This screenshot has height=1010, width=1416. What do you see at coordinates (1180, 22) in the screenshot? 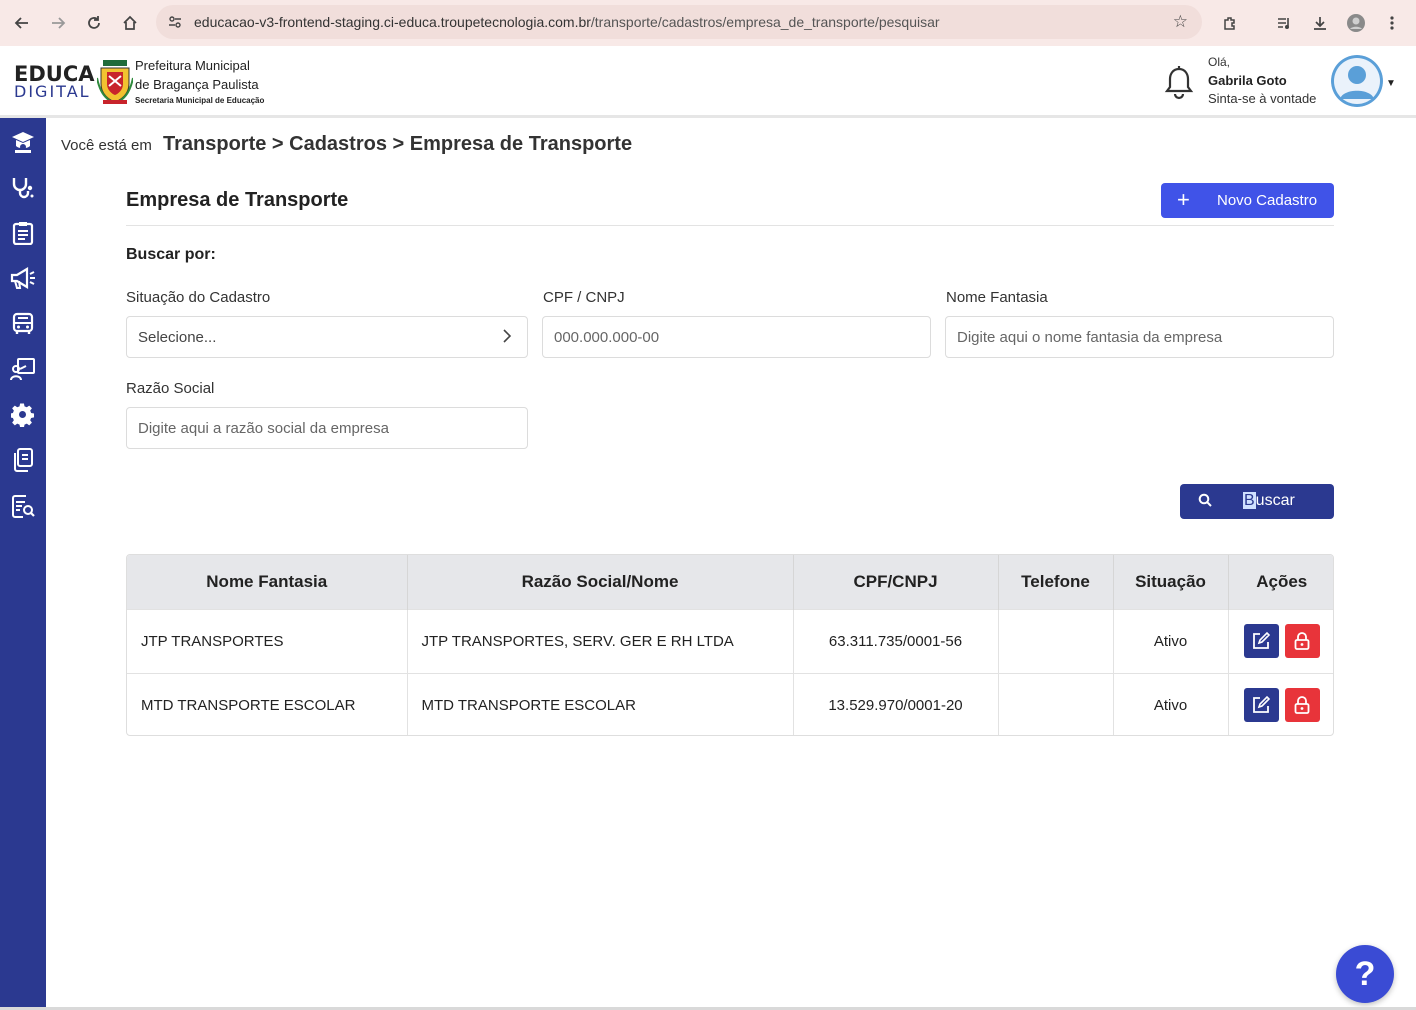
I see `bookmark-star-icon: ☆` at bounding box center [1180, 22].